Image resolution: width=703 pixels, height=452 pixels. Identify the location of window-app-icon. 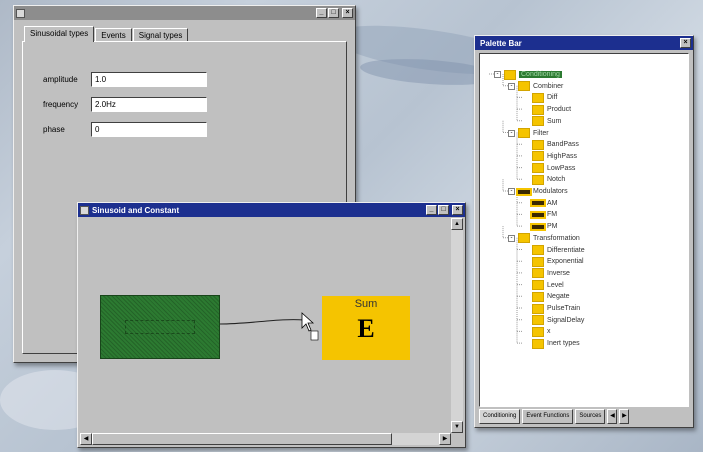
(20, 13).